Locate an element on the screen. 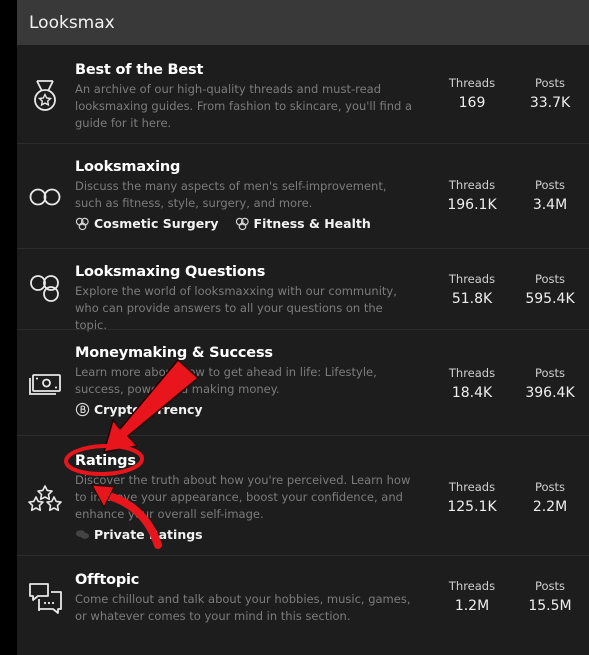  subforum-link: Cryptocurrency is located at coordinates (139, 409).